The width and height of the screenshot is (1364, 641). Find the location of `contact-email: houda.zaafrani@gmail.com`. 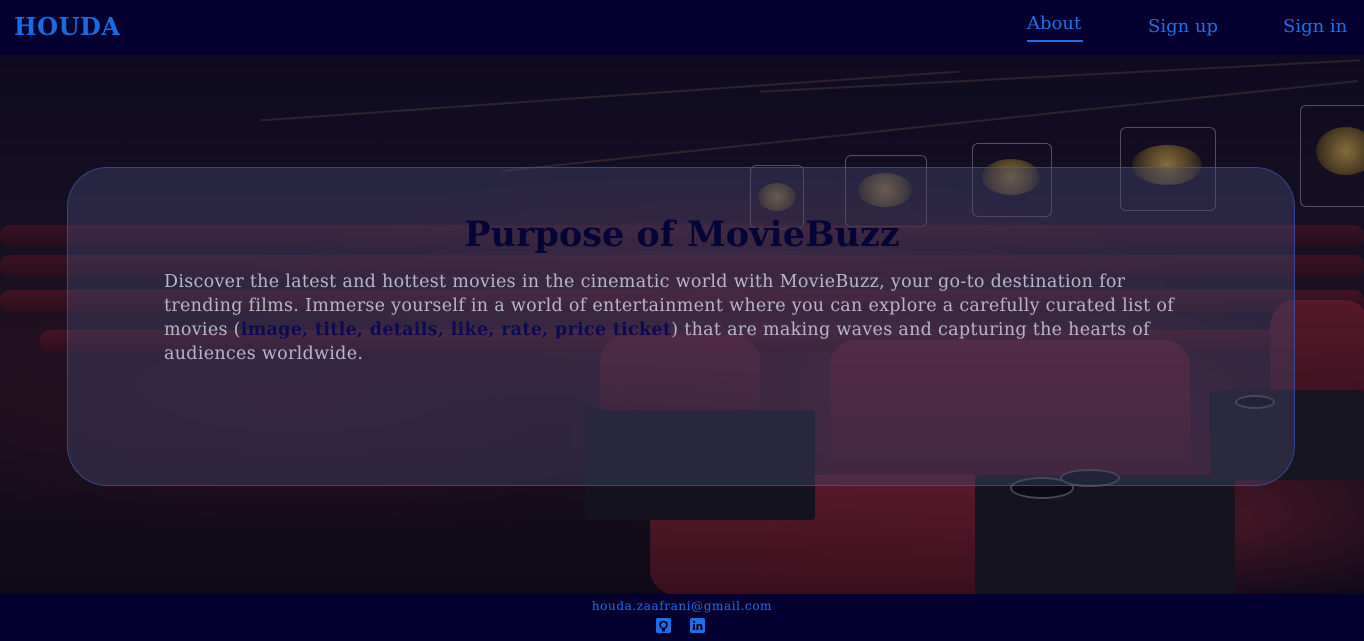

contact-email: houda.zaafrani@gmail.com is located at coordinates (682, 606).